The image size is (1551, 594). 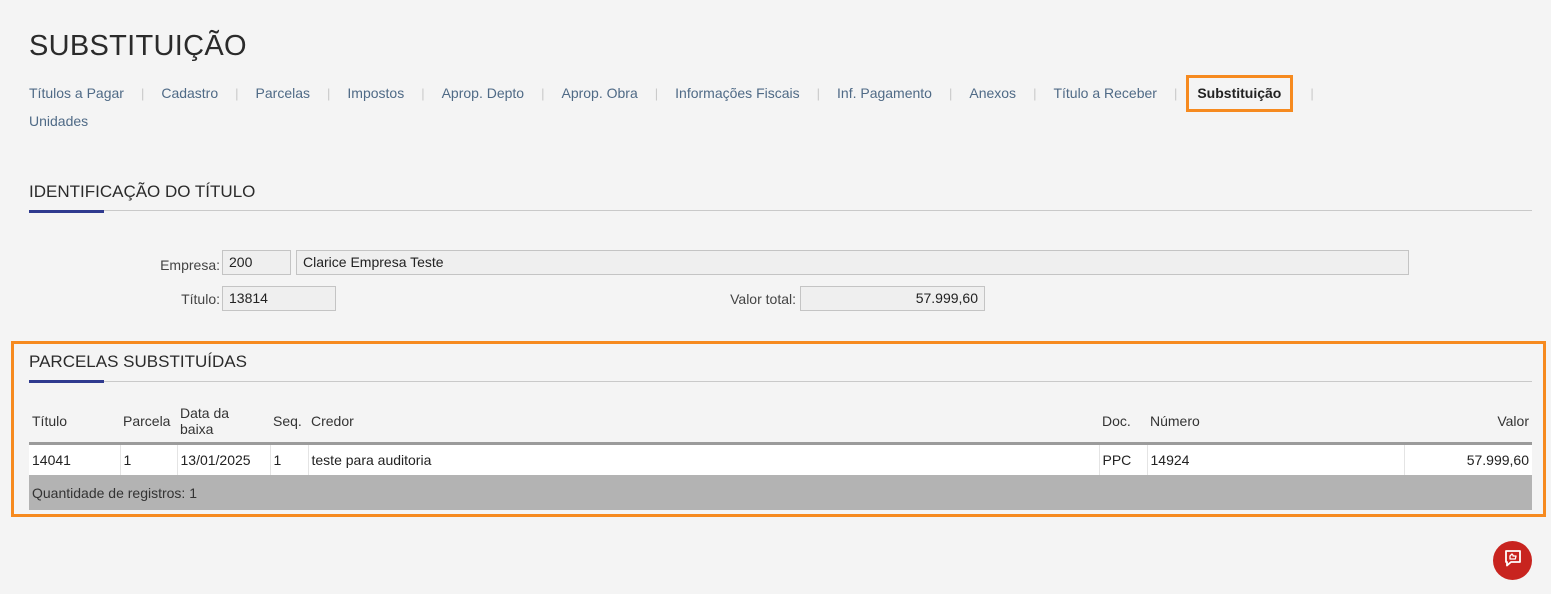 I want to click on empresa-label: Empresa:, so click(x=190, y=265).